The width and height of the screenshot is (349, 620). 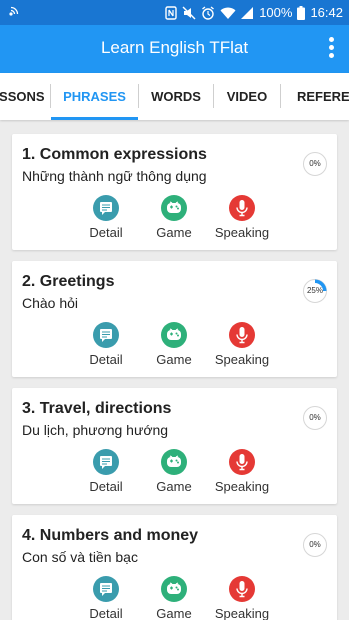 I want to click on tab-phrases: PHRASES, so click(x=94, y=96).